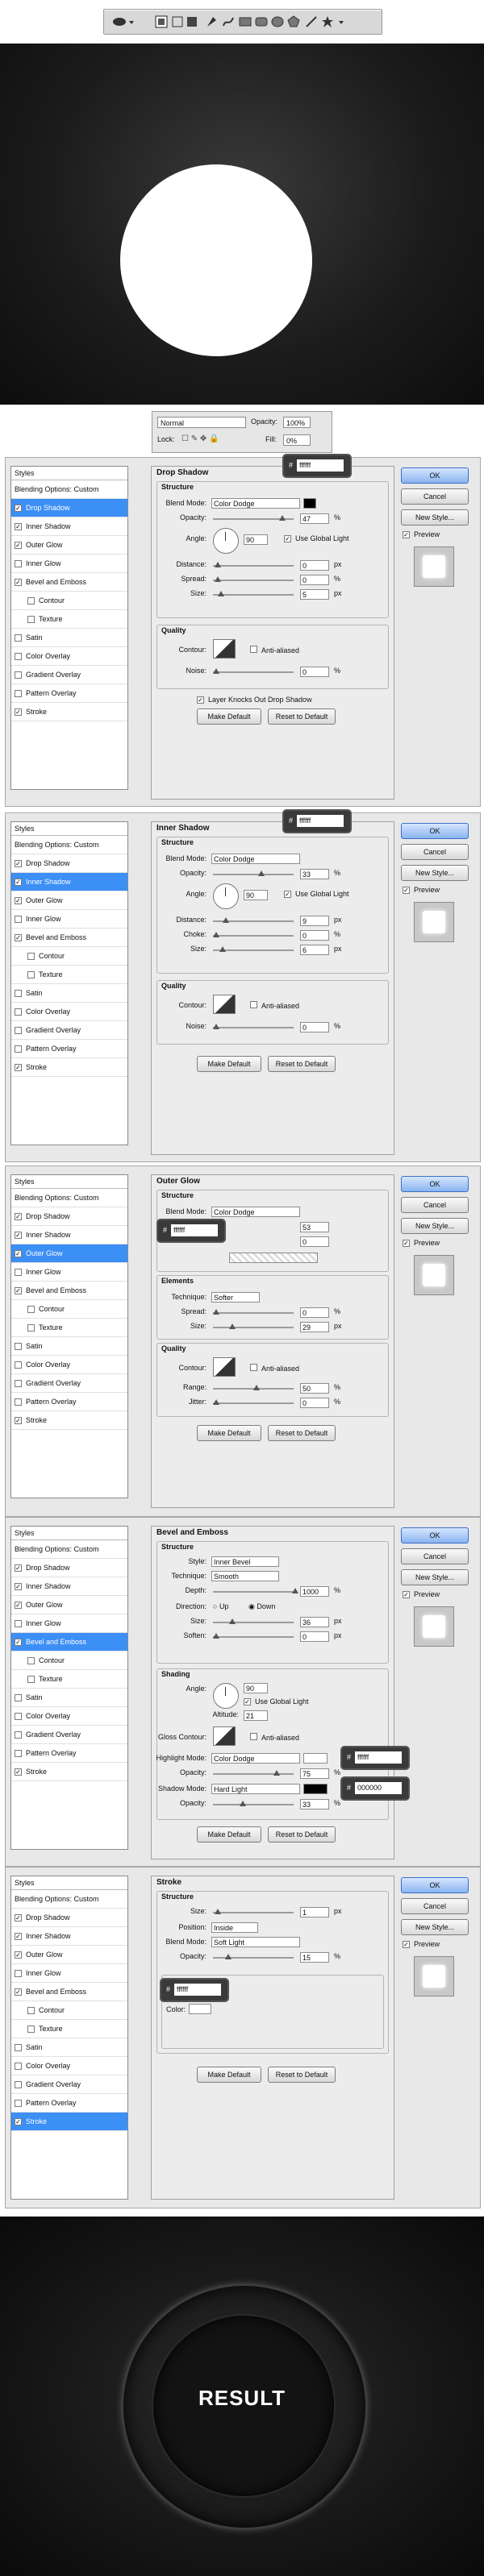 The height and width of the screenshot is (2576, 484). Describe the element at coordinates (261, 22) in the screenshot. I see `rounded-rectangle-icon` at that location.